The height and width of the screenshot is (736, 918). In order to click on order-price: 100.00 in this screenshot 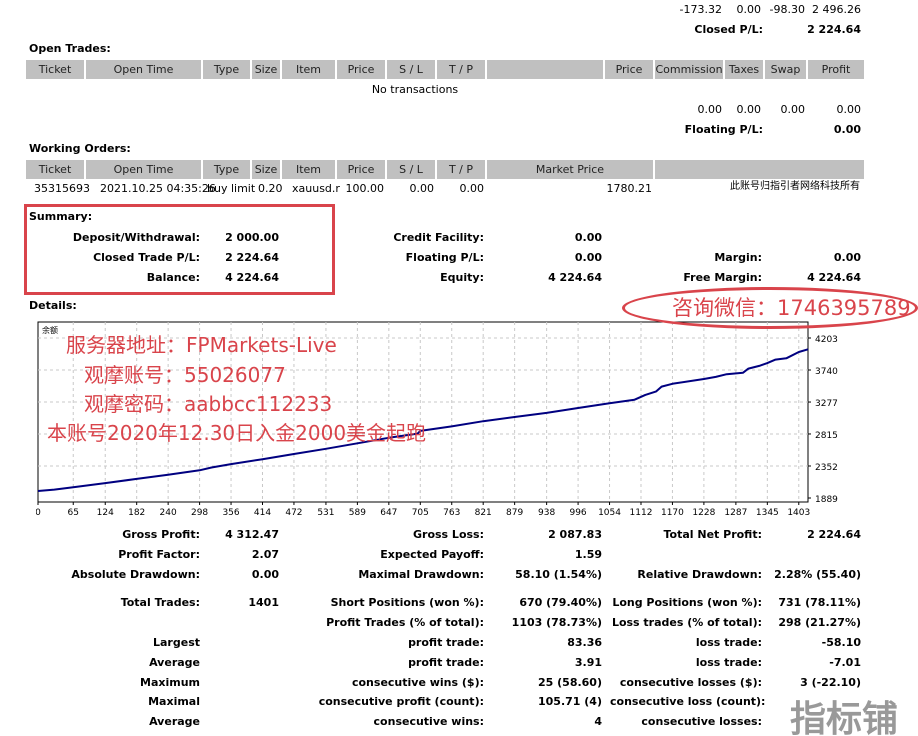, I will do `click(365, 188)`.